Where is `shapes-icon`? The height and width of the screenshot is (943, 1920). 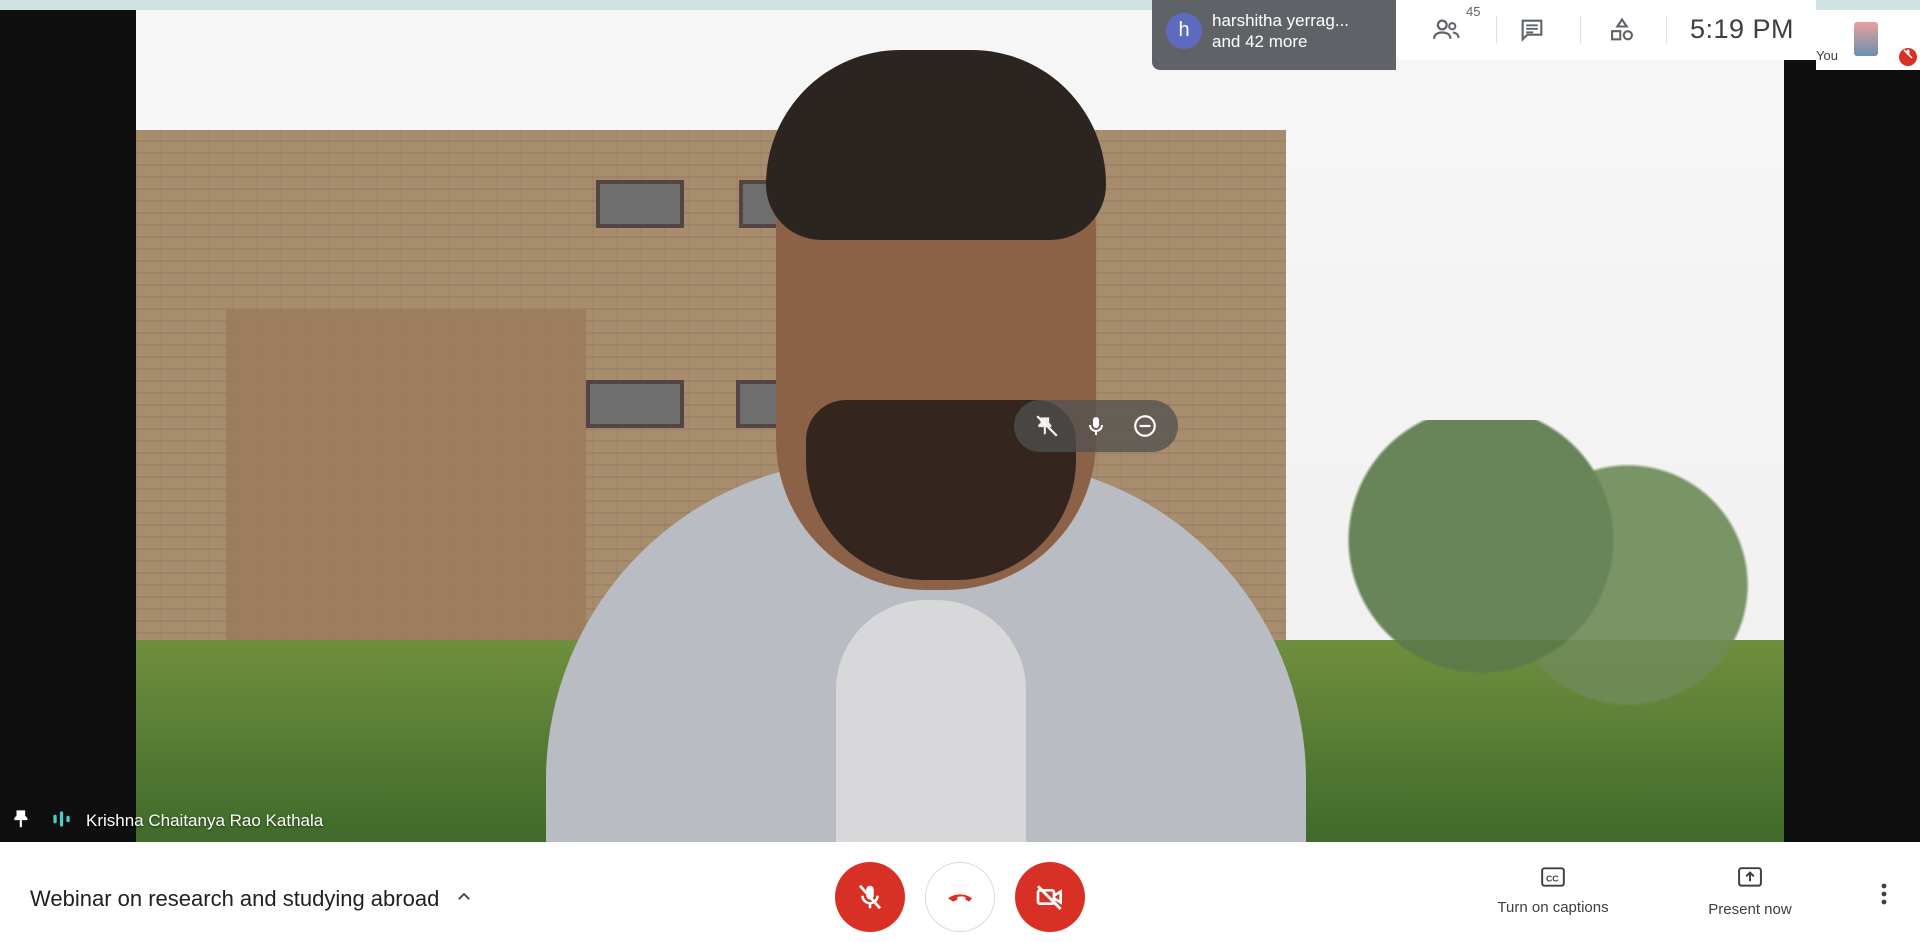 shapes-icon is located at coordinates (1622, 29).